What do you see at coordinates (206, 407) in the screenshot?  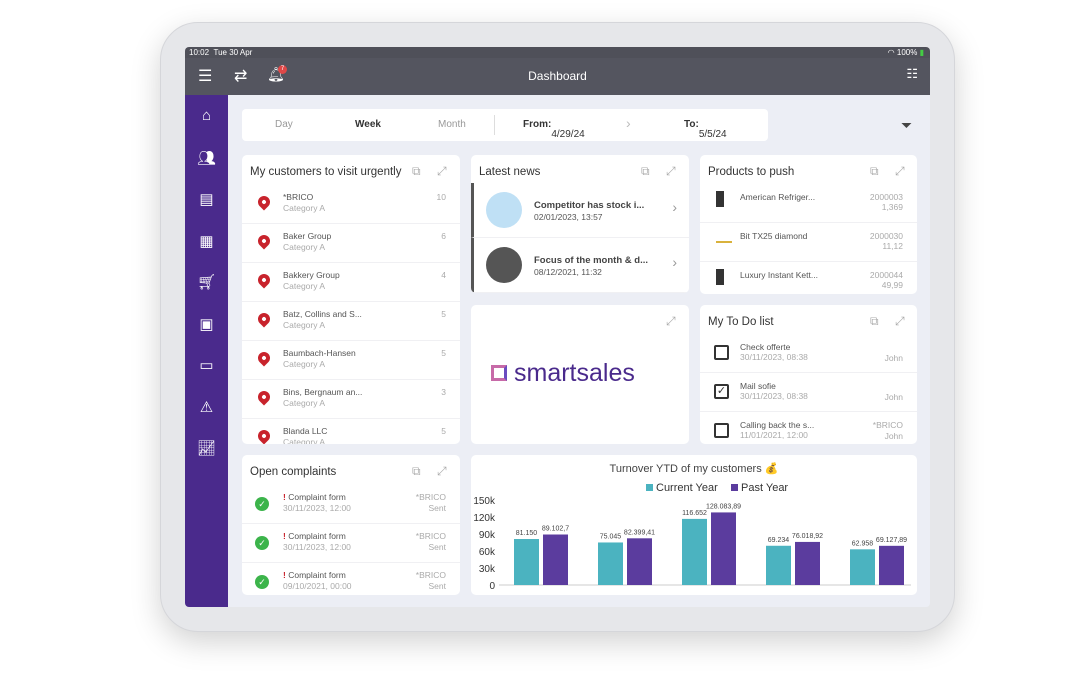 I see `complaint-icon: ⚠` at bounding box center [206, 407].